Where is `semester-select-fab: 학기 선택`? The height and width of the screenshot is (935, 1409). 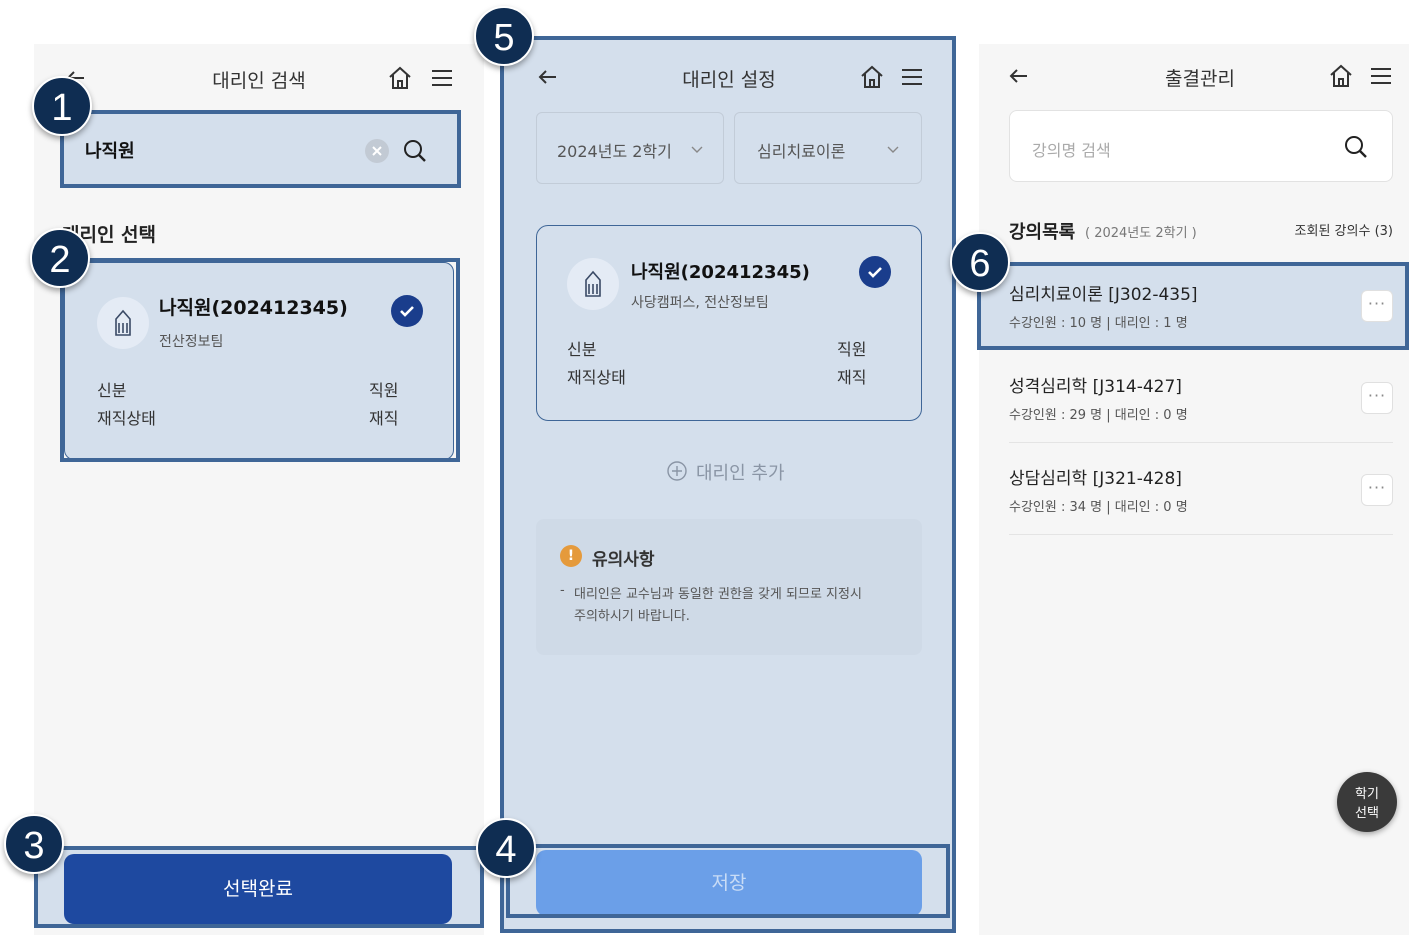
semester-select-fab: 학기 선택 is located at coordinates (1367, 802).